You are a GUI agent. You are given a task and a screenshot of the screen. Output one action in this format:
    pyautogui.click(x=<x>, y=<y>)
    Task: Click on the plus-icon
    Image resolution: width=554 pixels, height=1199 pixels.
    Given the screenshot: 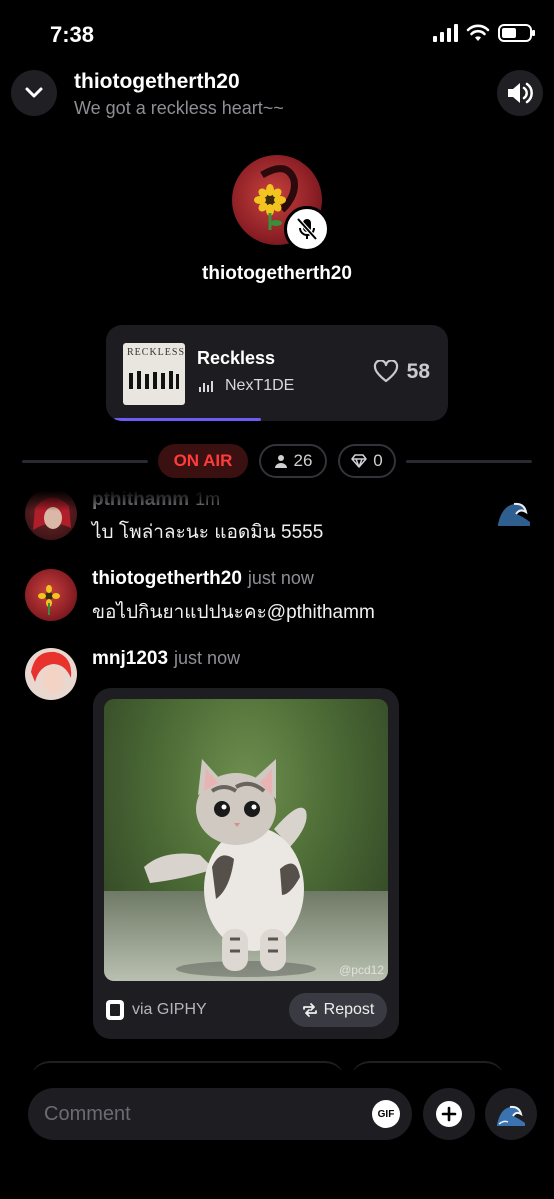 What is the action you would take?
    pyautogui.click(x=449, y=1114)
    